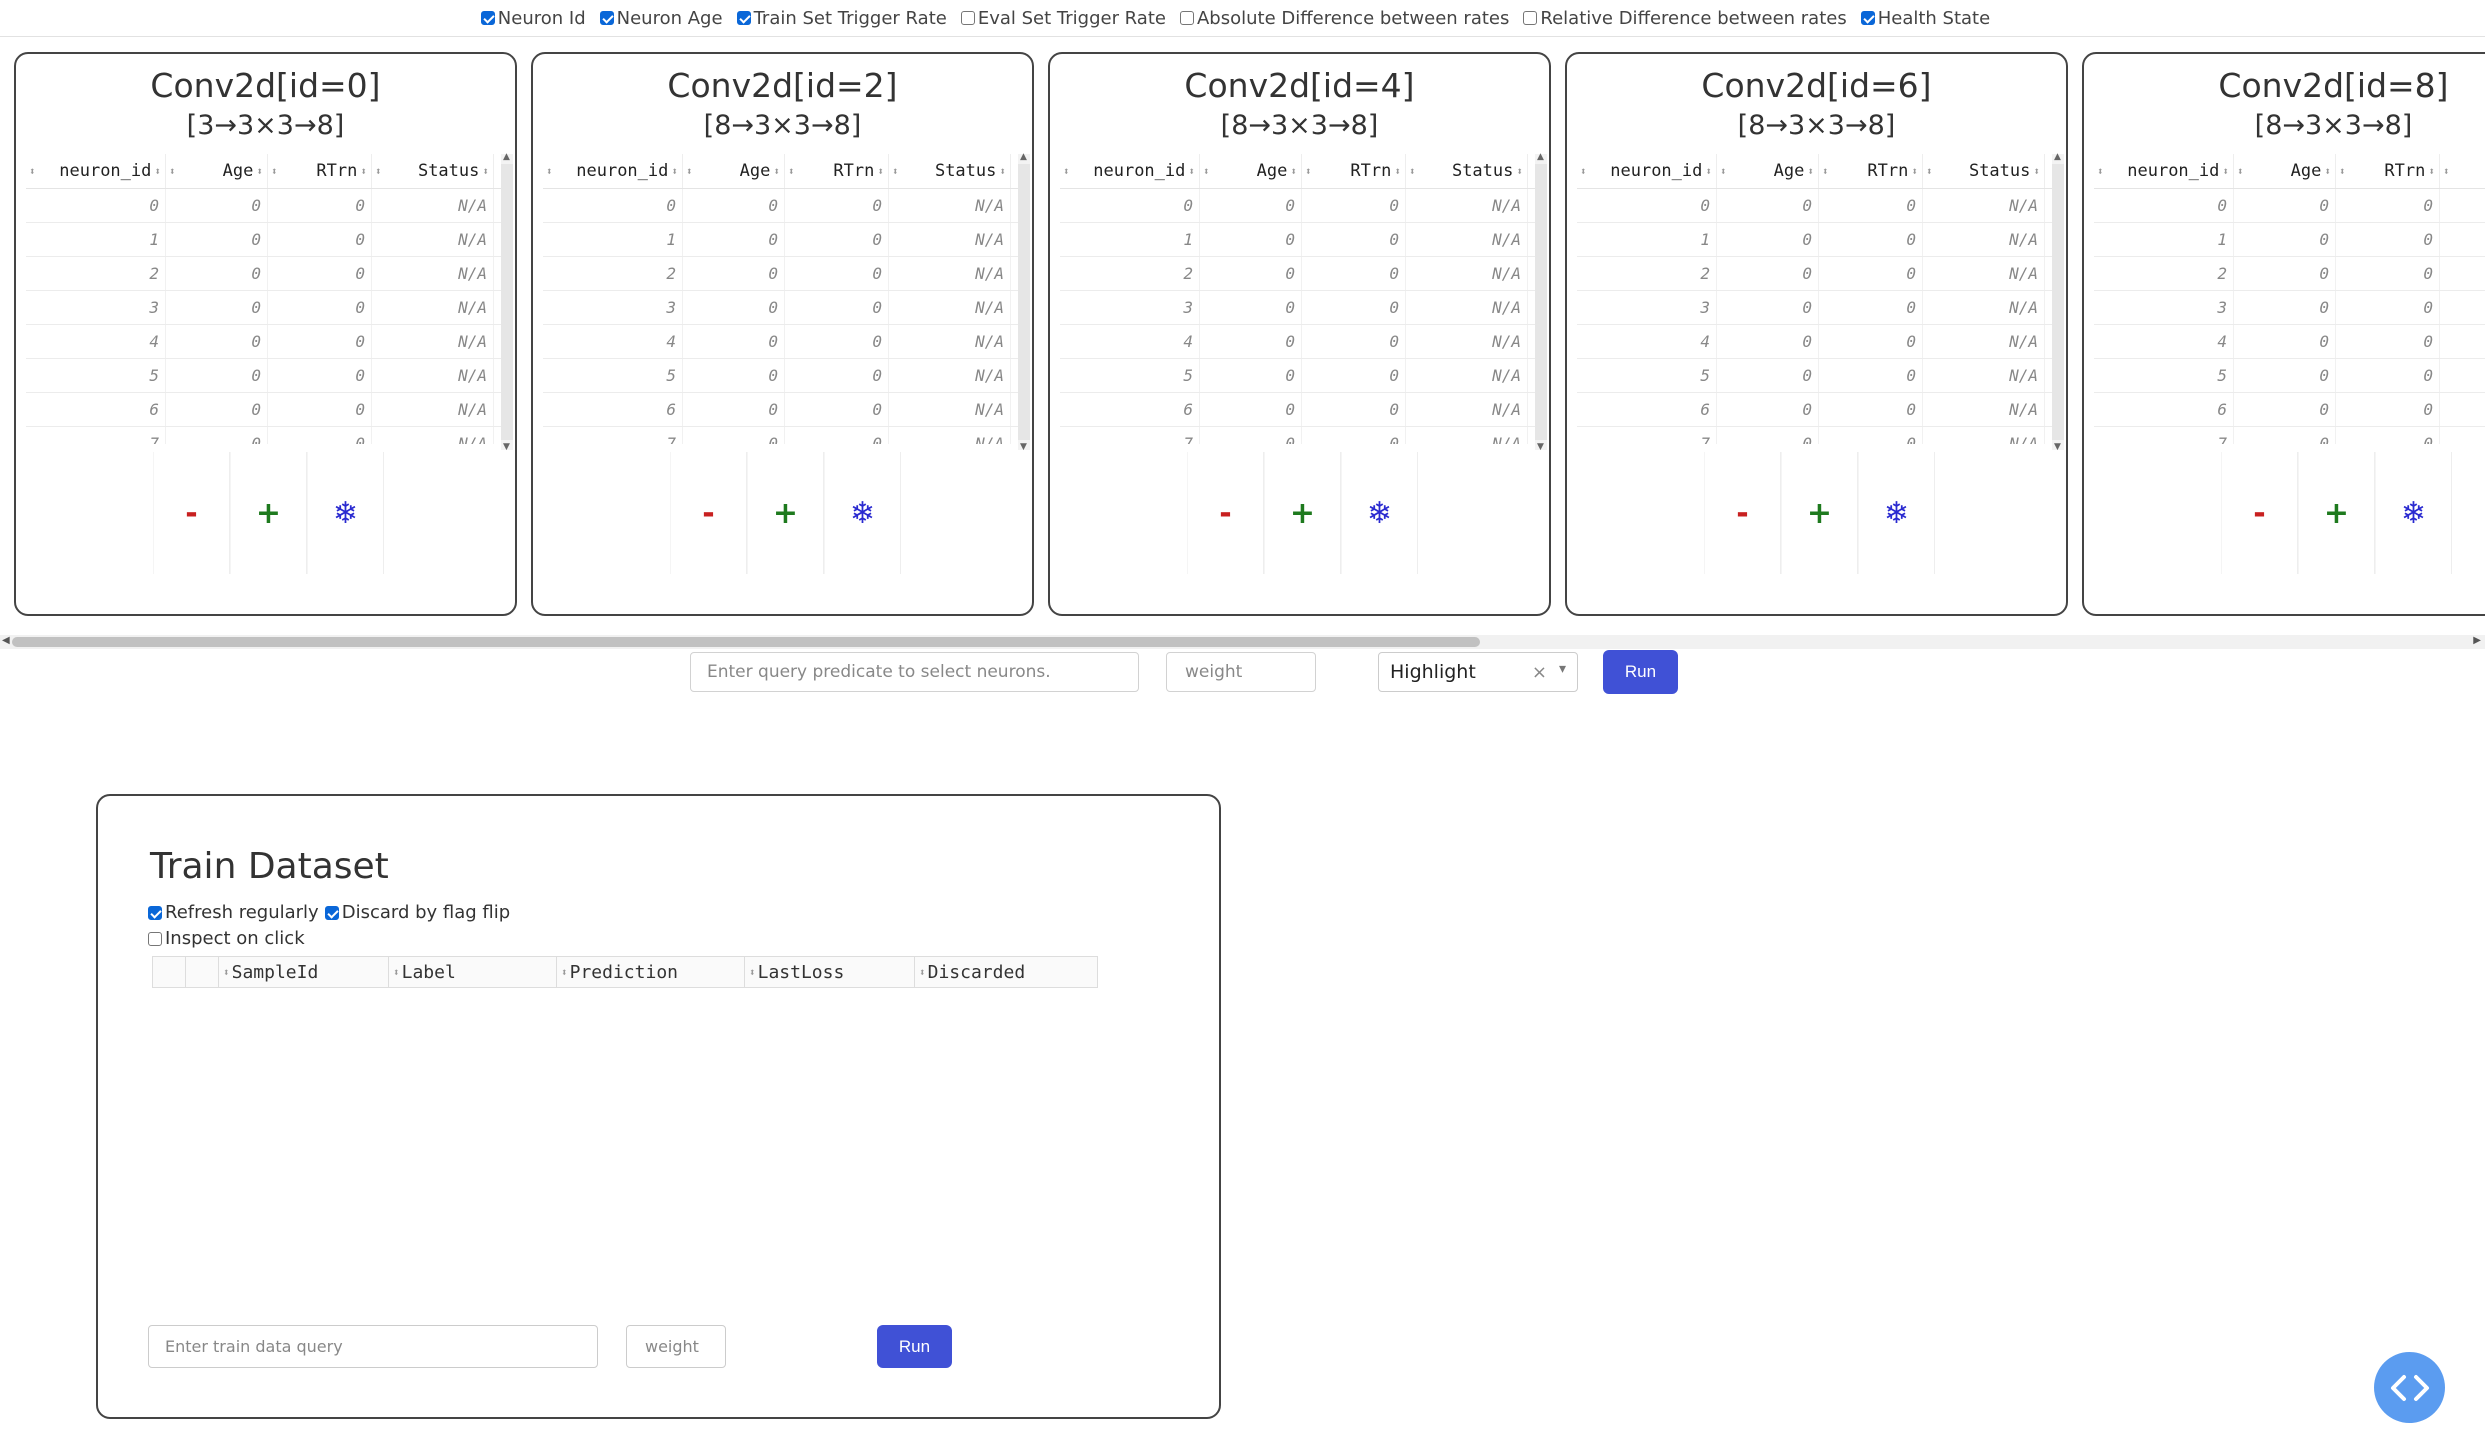  I want to click on train-data-query-input, so click(373, 1346).